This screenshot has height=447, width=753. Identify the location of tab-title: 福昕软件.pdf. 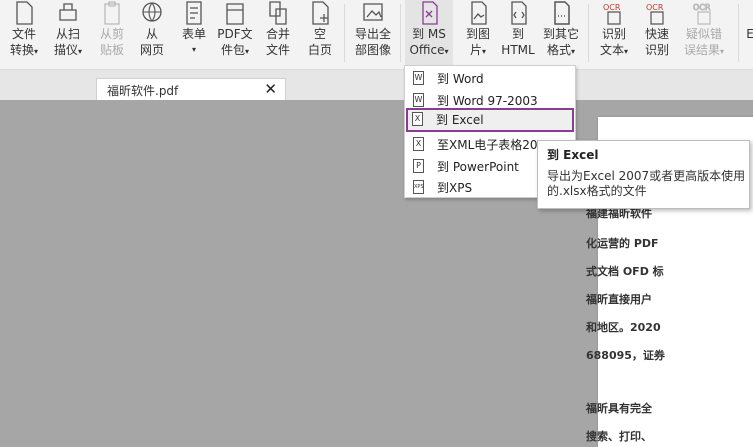
(143, 91).